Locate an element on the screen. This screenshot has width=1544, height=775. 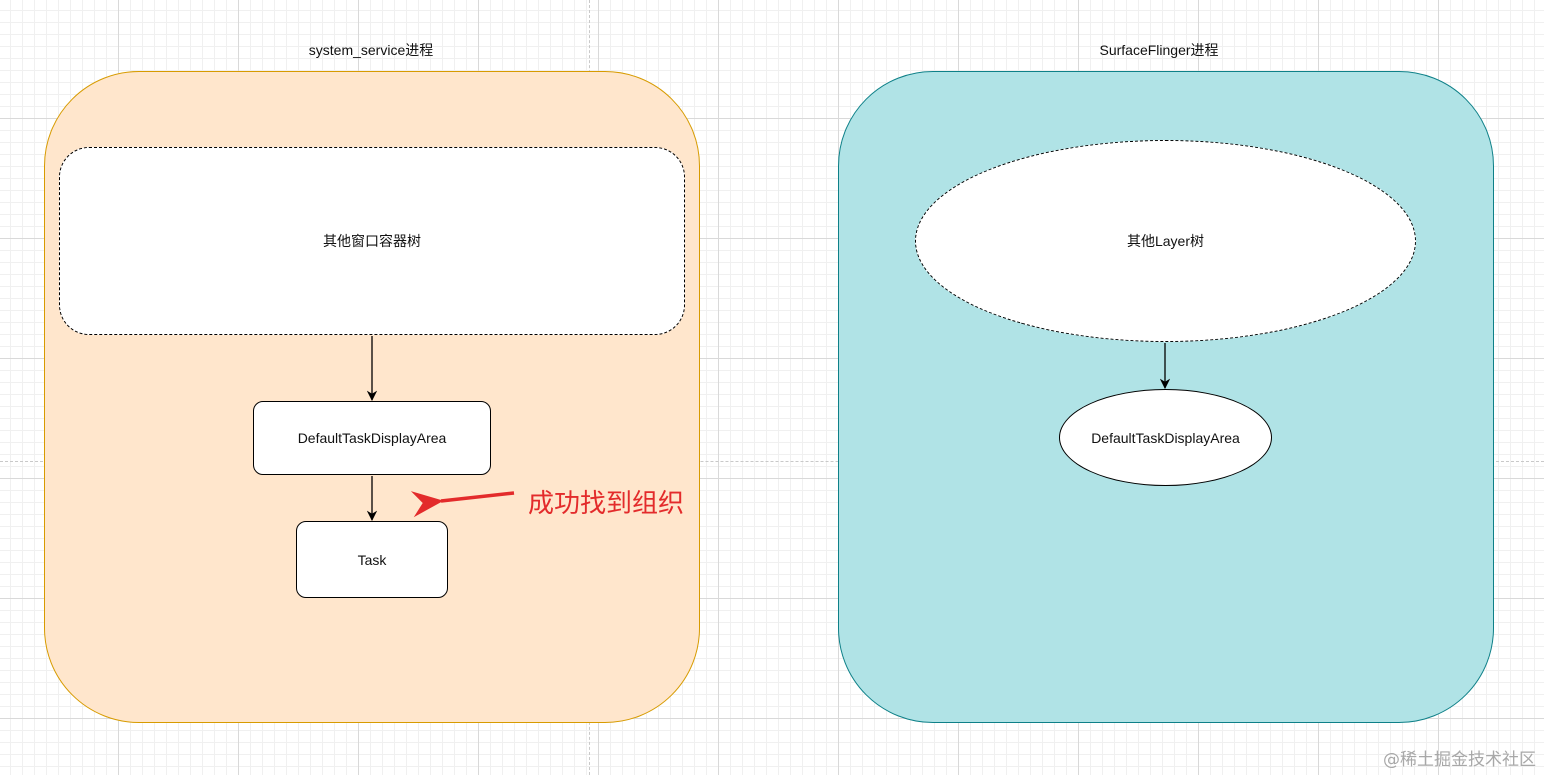
watermark: @稀土掘金技术社区 is located at coordinates (1459, 760).